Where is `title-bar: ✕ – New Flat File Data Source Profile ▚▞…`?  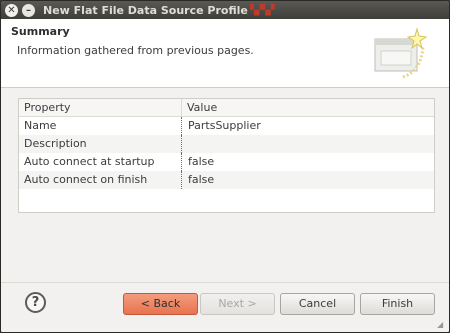
title-bar: ✕ – New Flat File Data Source Profile ▚▞… is located at coordinates (225, 10).